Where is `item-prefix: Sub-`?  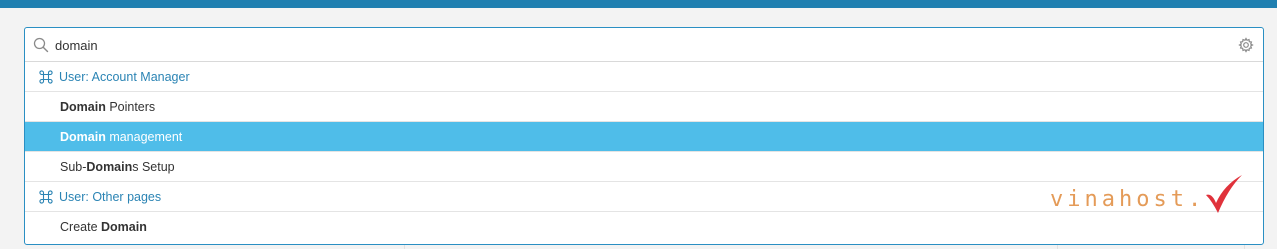 item-prefix: Sub- is located at coordinates (73, 167).